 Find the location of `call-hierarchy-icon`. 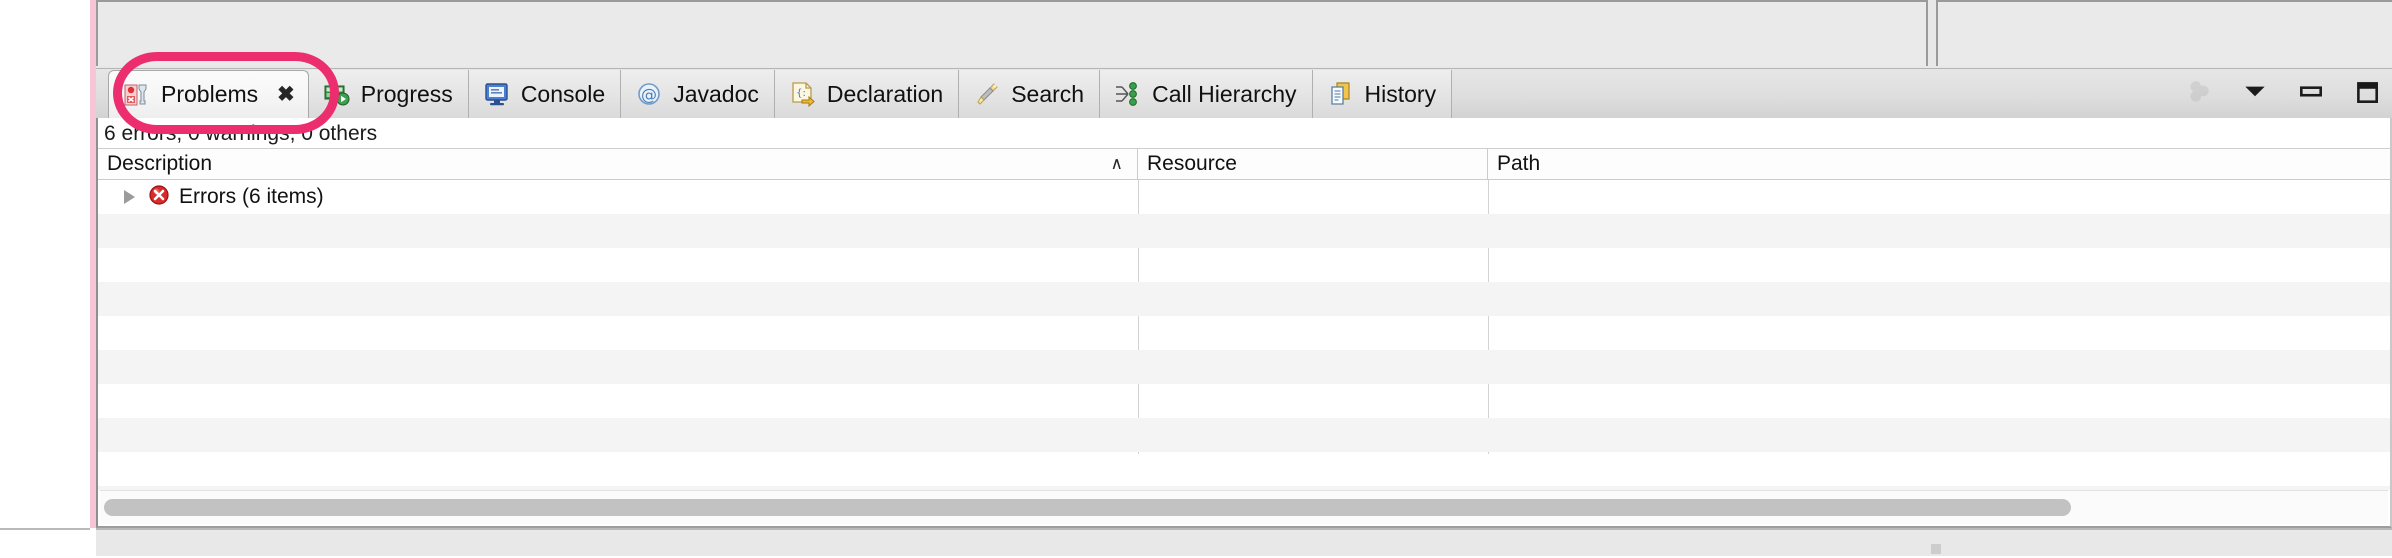

call-hierarchy-icon is located at coordinates (1128, 94).